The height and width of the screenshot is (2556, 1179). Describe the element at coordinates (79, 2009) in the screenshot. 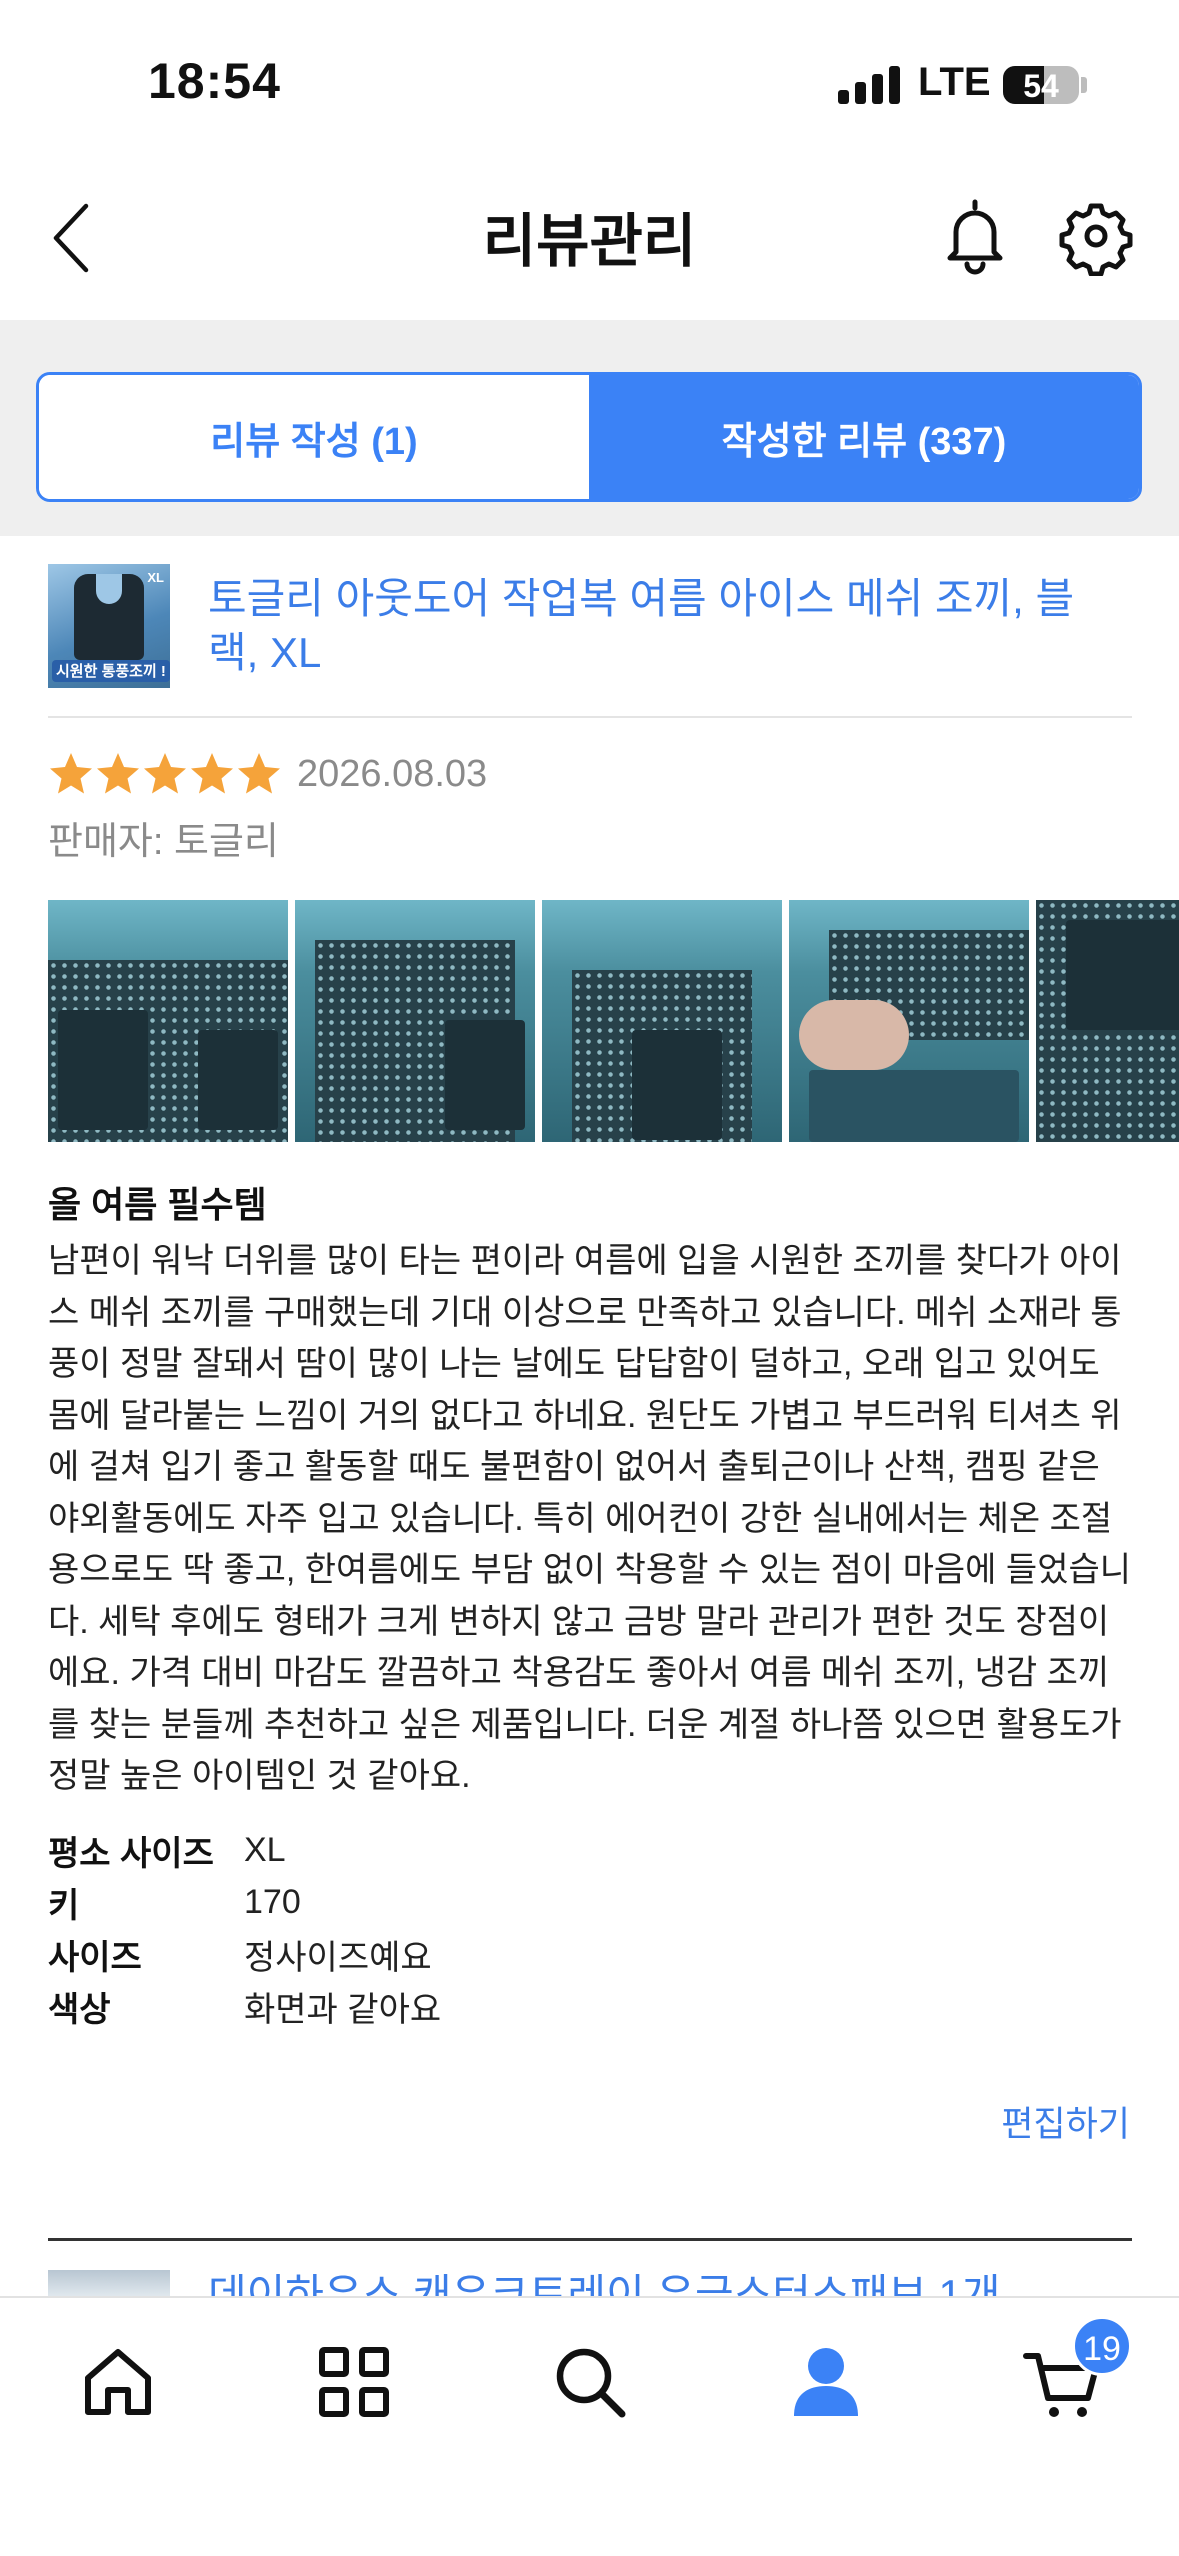

I see `spec-label: 색상` at that location.